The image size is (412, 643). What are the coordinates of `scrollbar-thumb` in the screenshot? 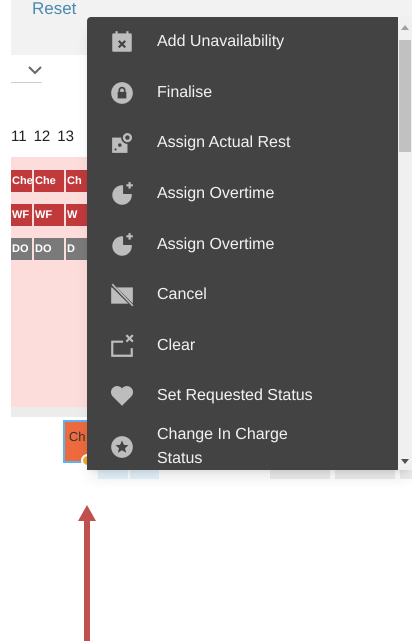 It's located at (405, 96).